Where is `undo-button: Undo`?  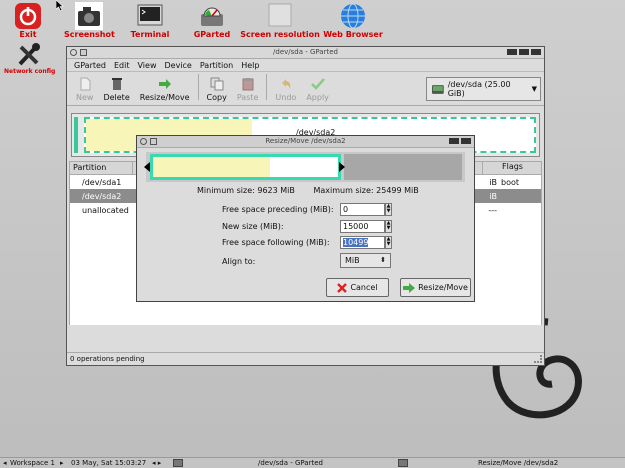 undo-button: Undo is located at coordinates (285, 89).